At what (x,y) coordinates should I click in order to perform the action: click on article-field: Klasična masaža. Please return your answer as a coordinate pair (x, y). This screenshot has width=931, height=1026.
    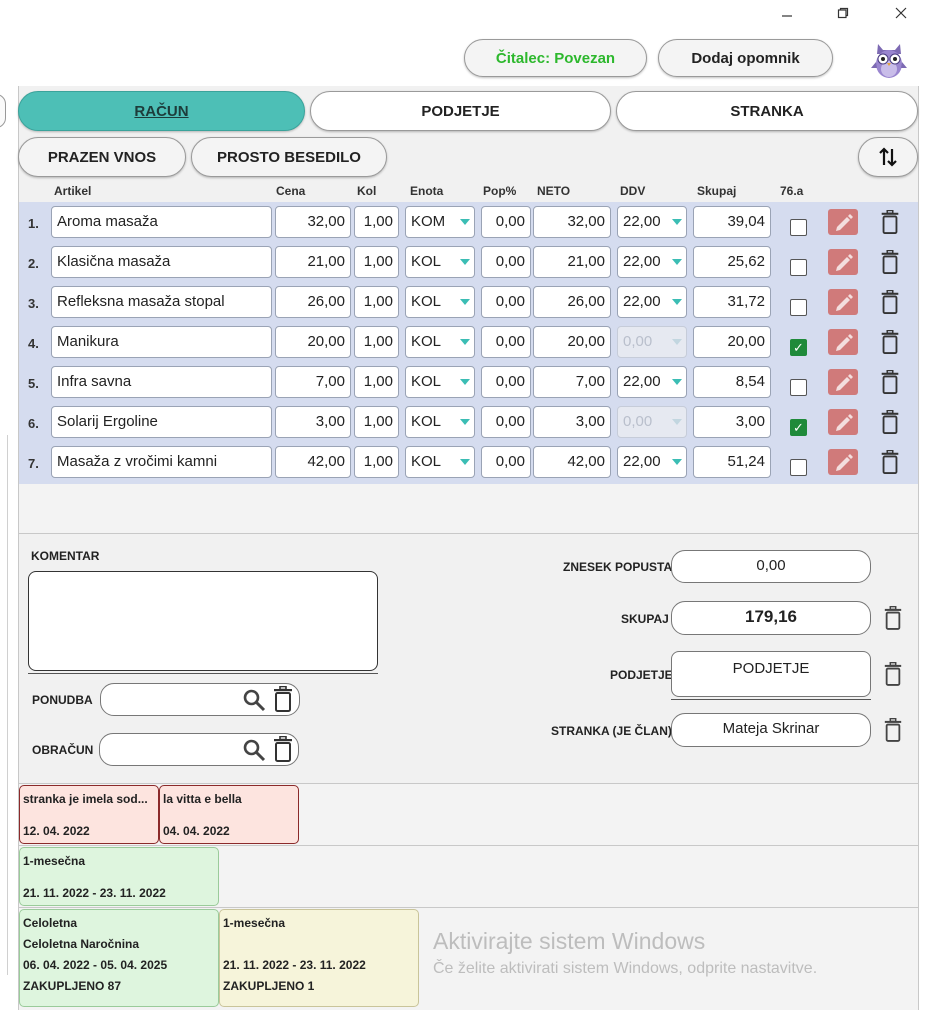
    Looking at the image, I should click on (161, 262).